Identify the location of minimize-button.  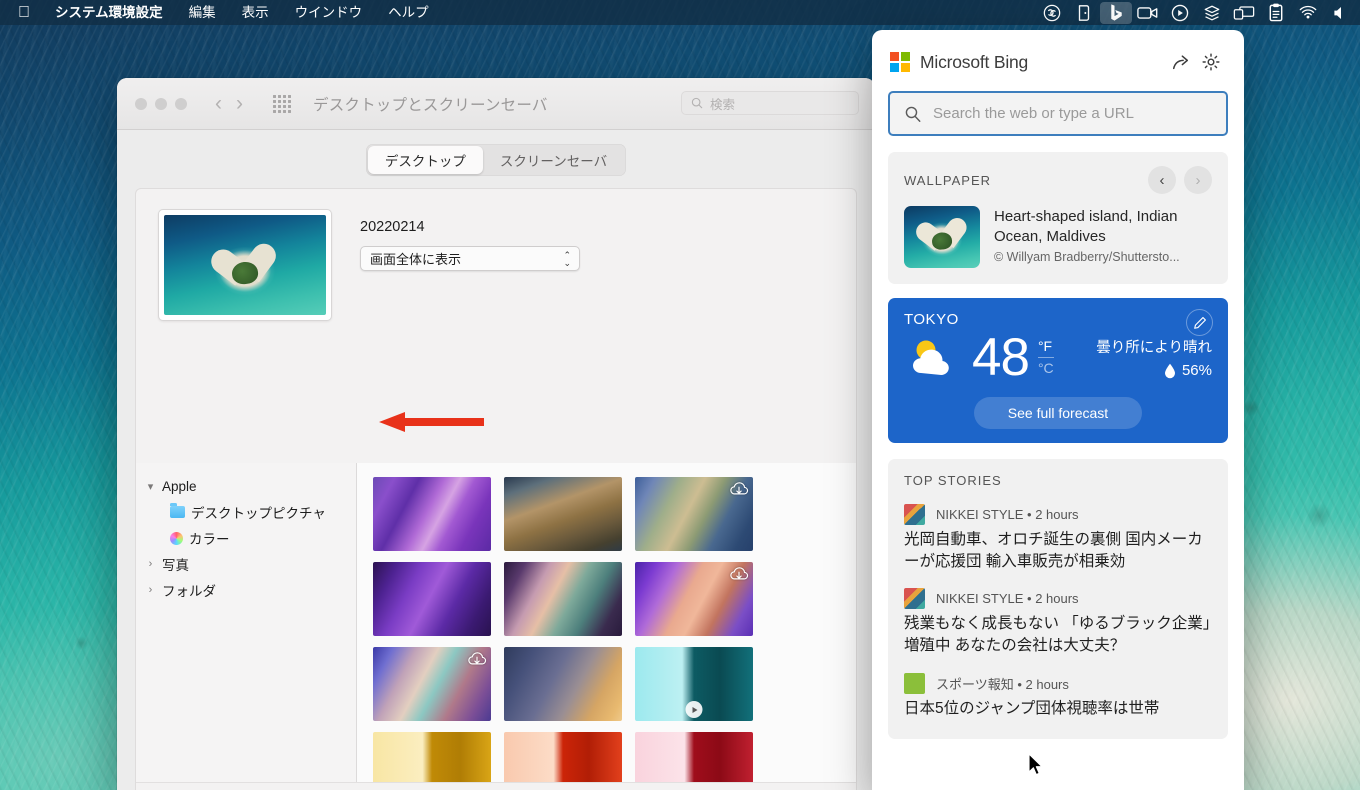
(161, 103).